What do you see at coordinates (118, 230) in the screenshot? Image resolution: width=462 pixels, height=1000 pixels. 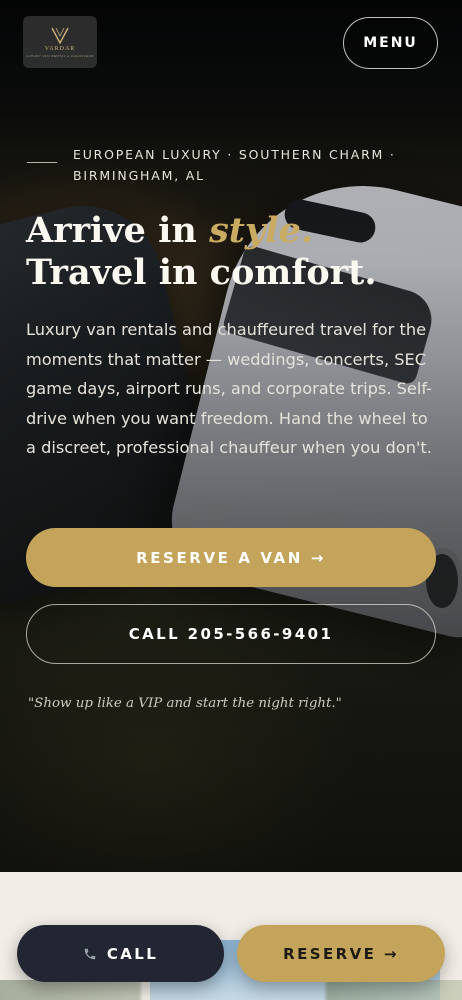 I see `headline-part1: Arrive in` at bounding box center [118, 230].